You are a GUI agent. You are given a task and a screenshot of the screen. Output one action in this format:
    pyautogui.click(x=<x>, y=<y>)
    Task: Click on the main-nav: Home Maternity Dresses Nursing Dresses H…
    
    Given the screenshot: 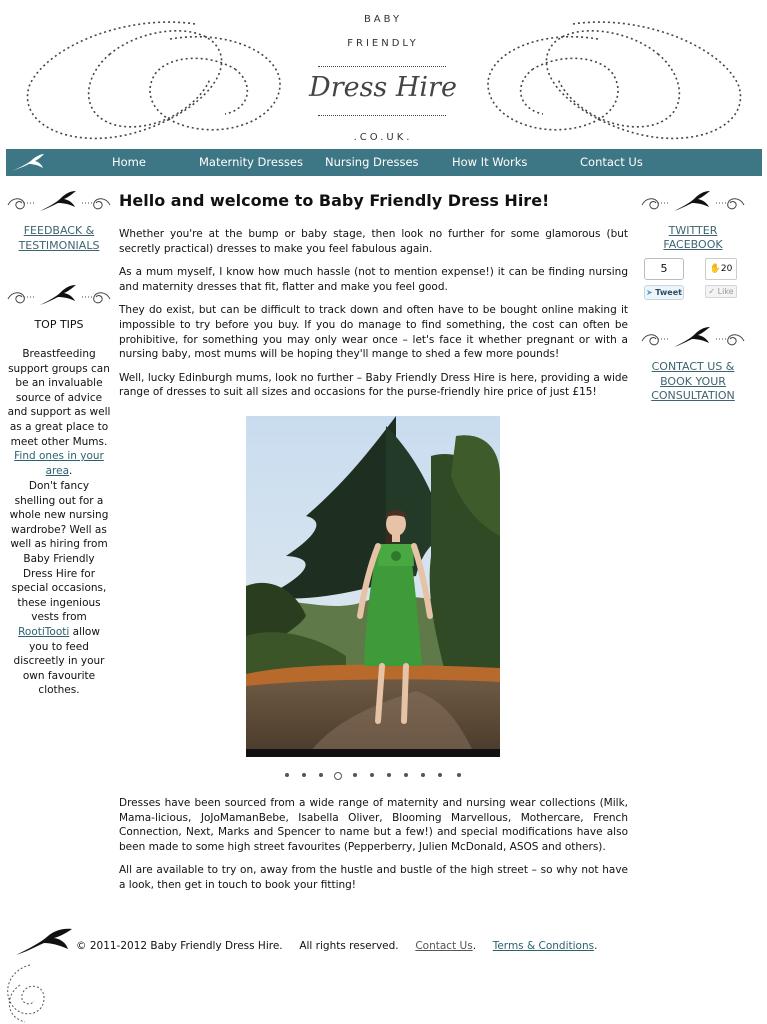 What is the action you would take?
    pyautogui.click(x=384, y=162)
    